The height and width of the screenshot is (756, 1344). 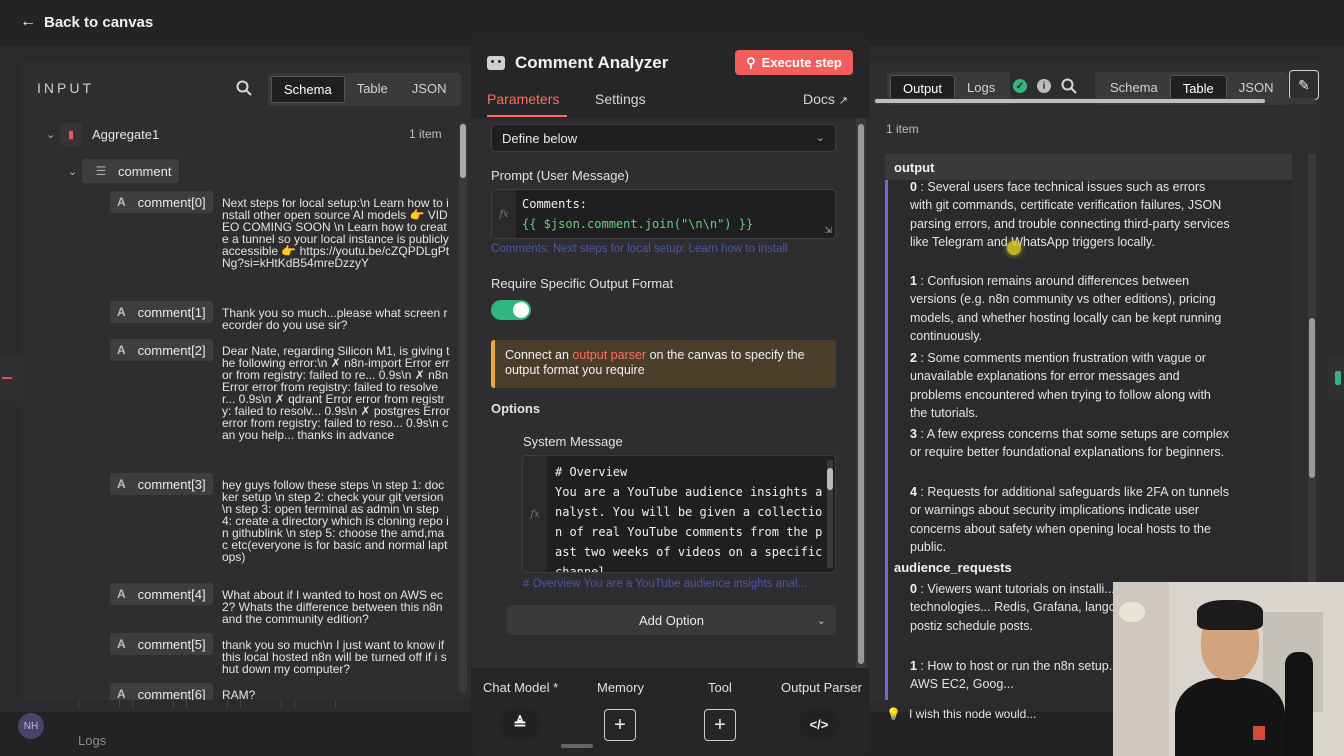 What do you see at coordinates (171, 484) in the screenshot?
I see `comment-key-label: comment[3]` at bounding box center [171, 484].